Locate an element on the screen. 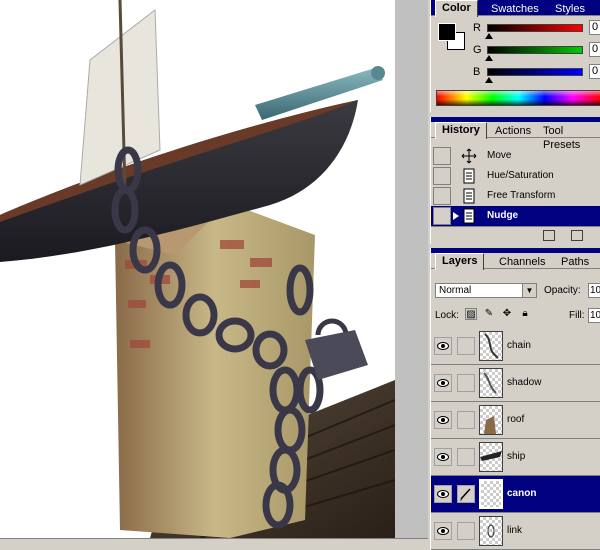 The width and height of the screenshot is (600, 550). tab-color: Color is located at coordinates (456, 8).